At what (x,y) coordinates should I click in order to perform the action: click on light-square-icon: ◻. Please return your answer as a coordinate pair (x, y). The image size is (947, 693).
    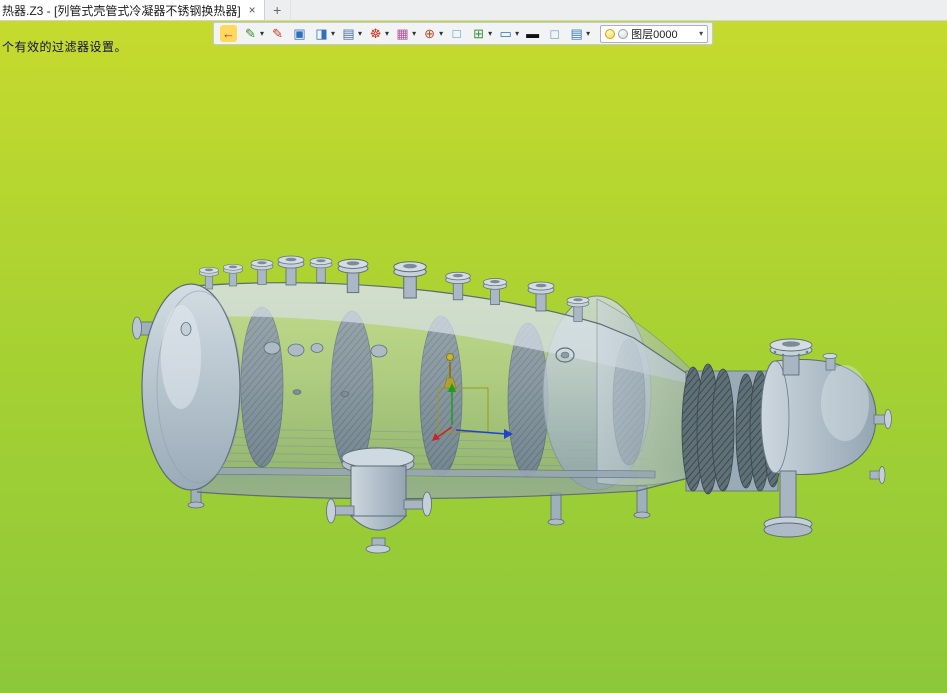
    Looking at the image, I should click on (555, 33).